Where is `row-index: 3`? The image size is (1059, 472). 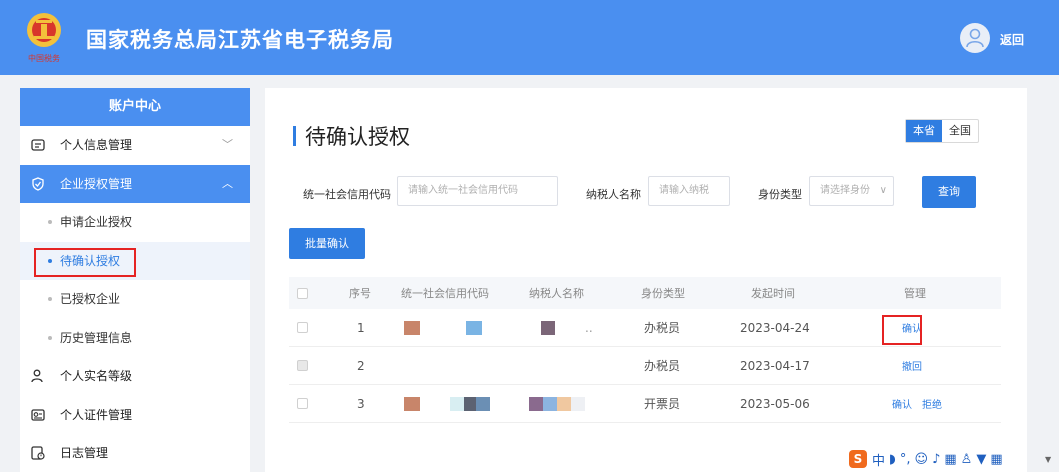 row-index: 3 is located at coordinates (361, 403).